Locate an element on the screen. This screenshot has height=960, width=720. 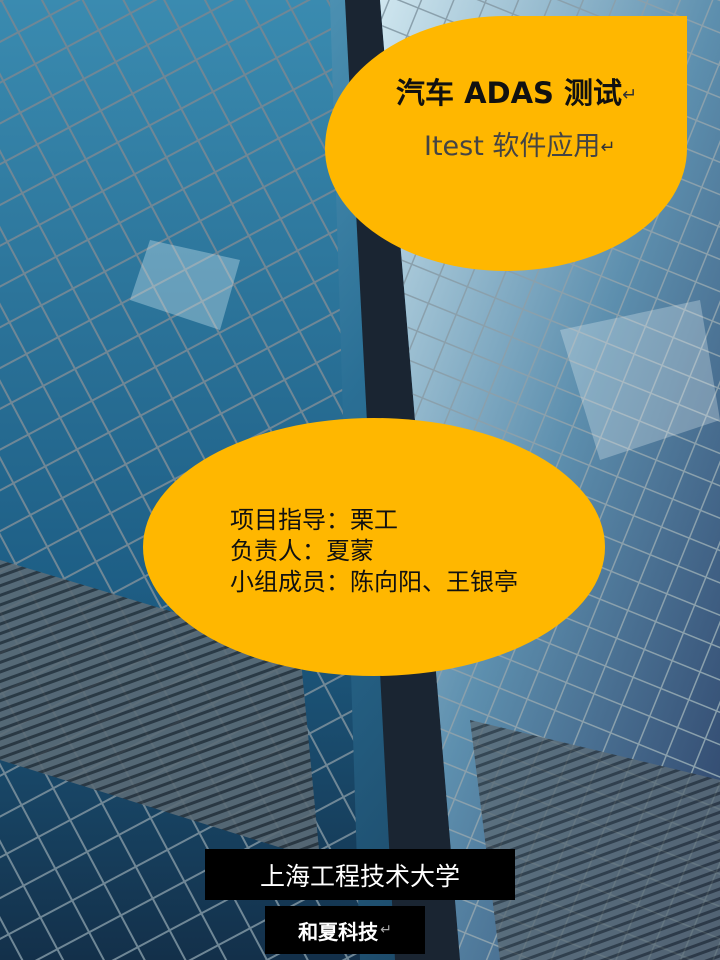
subtitle-line: Itest 软件应用↵ is located at coordinates (520, 143).